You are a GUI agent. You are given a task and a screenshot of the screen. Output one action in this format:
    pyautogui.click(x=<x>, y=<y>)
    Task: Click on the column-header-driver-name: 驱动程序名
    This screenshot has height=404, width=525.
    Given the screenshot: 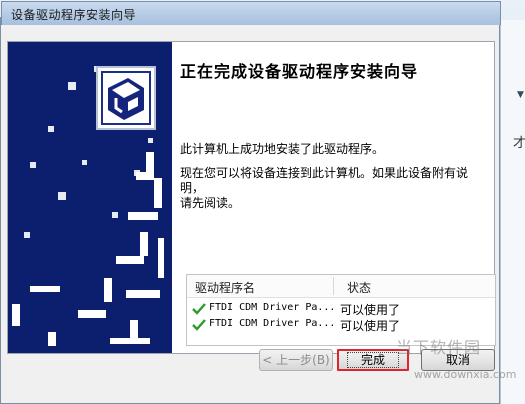 What is the action you would take?
    pyautogui.click(x=225, y=287)
    